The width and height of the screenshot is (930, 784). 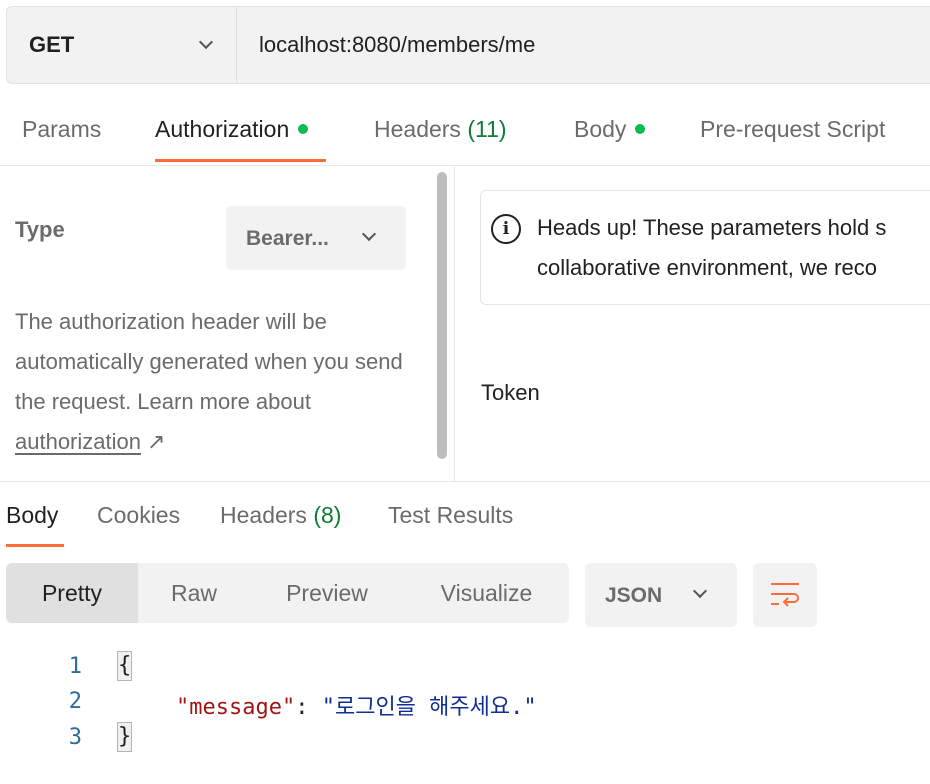 What do you see at coordinates (397, 45) in the screenshot?
I see `url-input: localhost:8080/members/me` at bounding box center [397, 45].